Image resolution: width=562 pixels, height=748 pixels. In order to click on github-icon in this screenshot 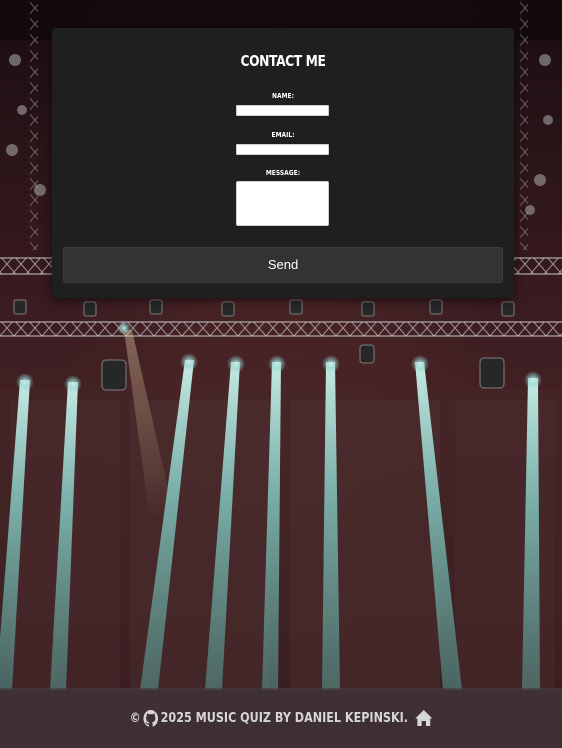, I will do `click(150, 718)`.